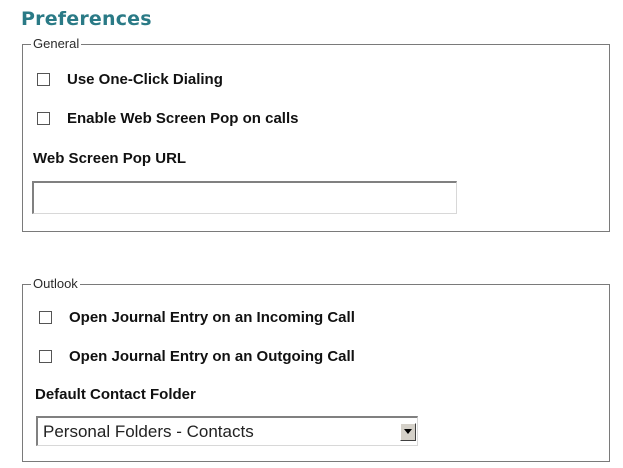 The image size is (623, 468). What do you see at coordinates (145, 79) in the screenshot?
I see `one-click-dialing-label: Use One-Click Dialing` at bounding box center [145, 79].